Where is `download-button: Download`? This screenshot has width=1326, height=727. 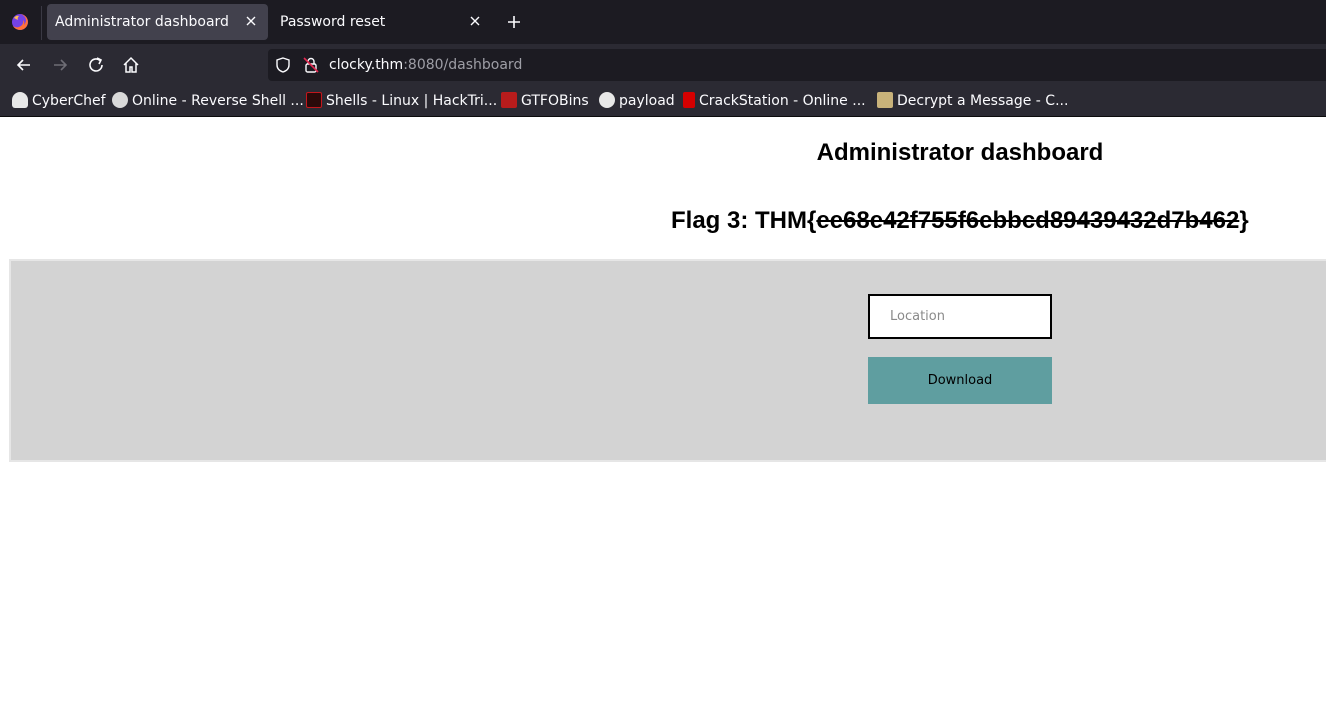 download-button: Download is located at coordinates (960, 380).